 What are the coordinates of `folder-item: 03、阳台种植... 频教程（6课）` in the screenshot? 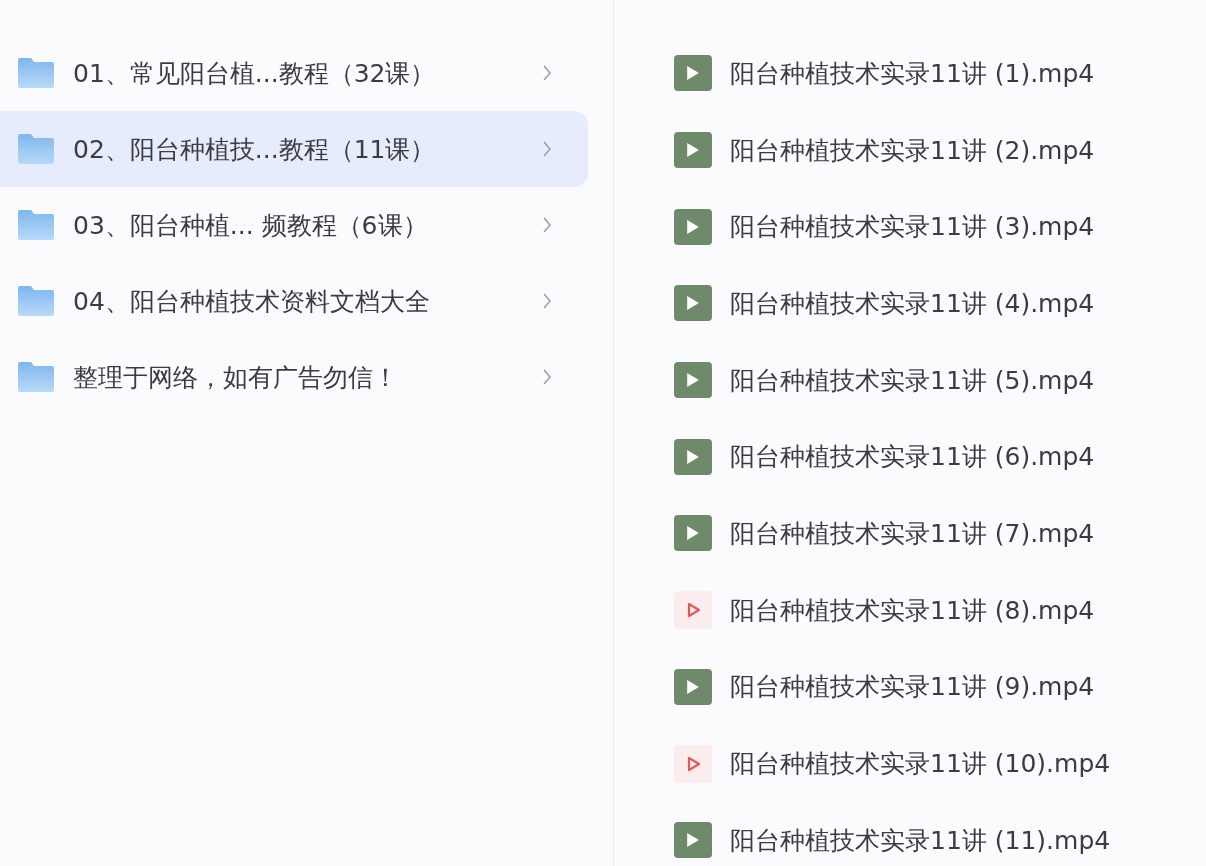 It's located at (294, 225).